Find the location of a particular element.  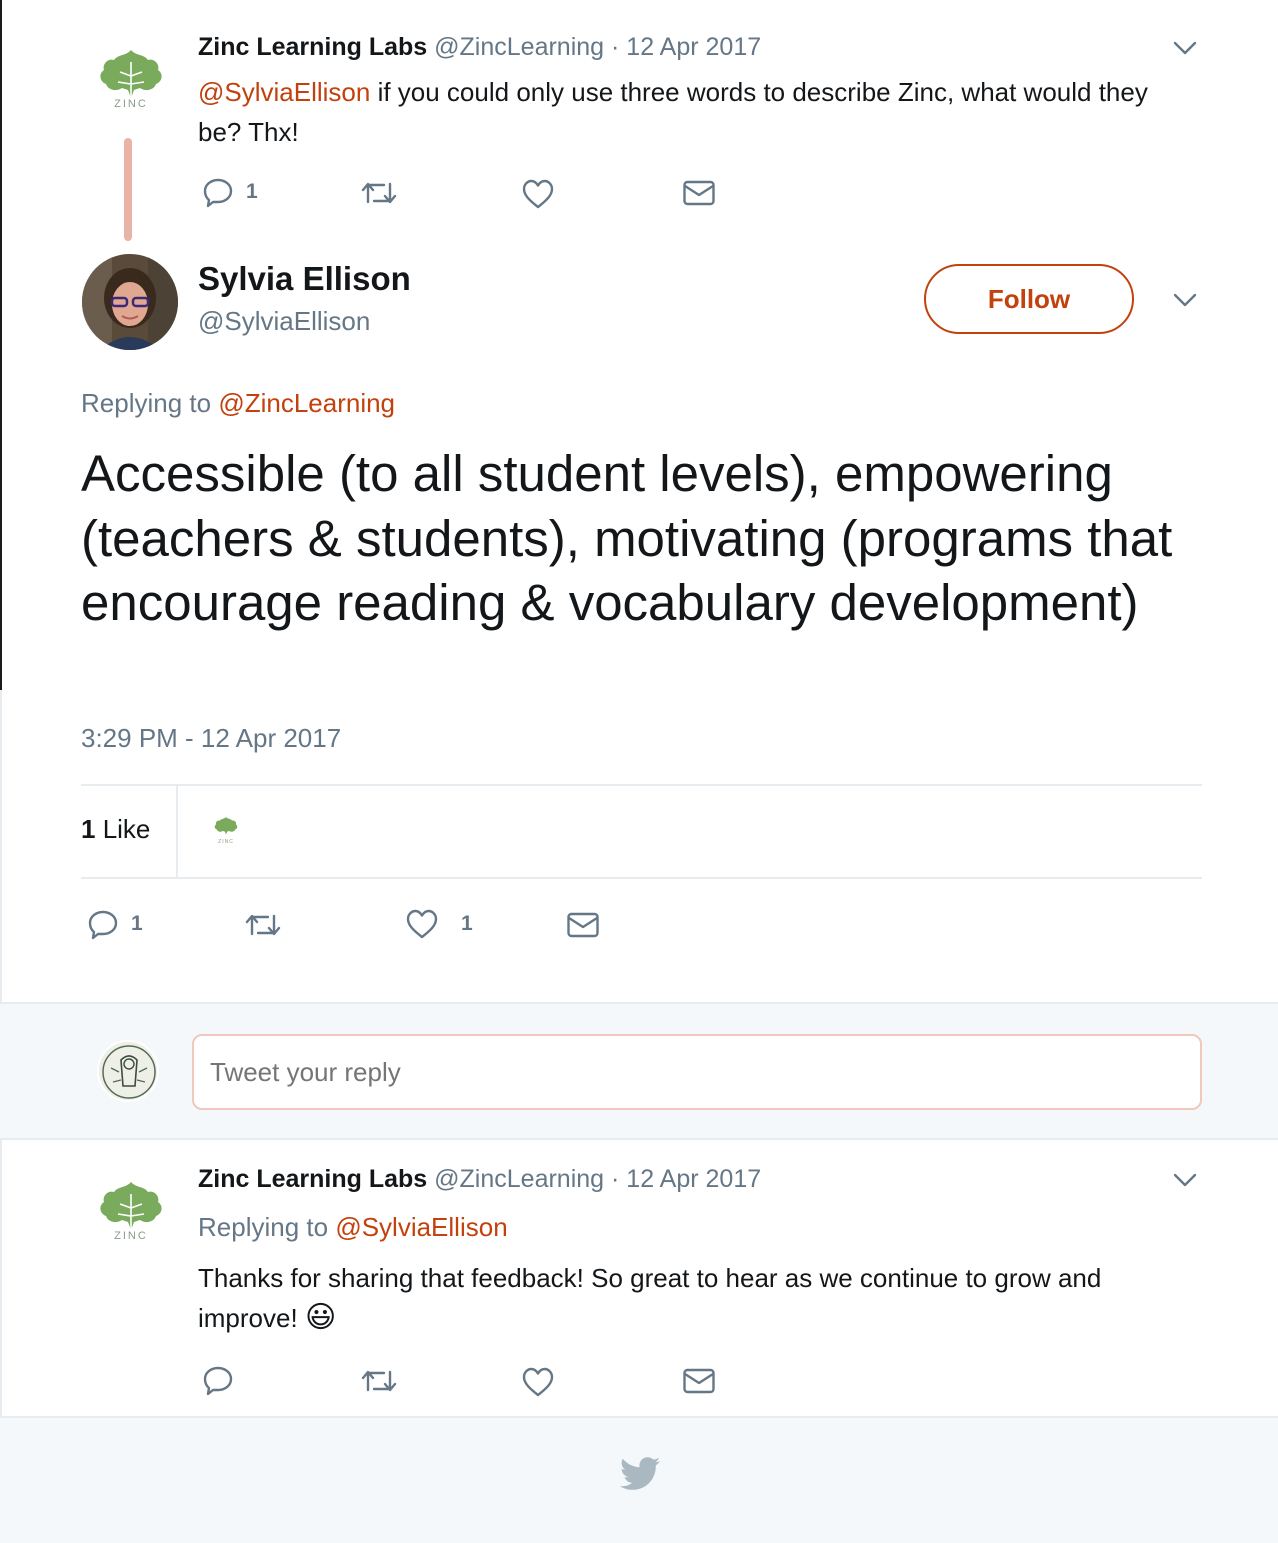

liker-avatar-label: ZINC is located at coordinates (226, 842).